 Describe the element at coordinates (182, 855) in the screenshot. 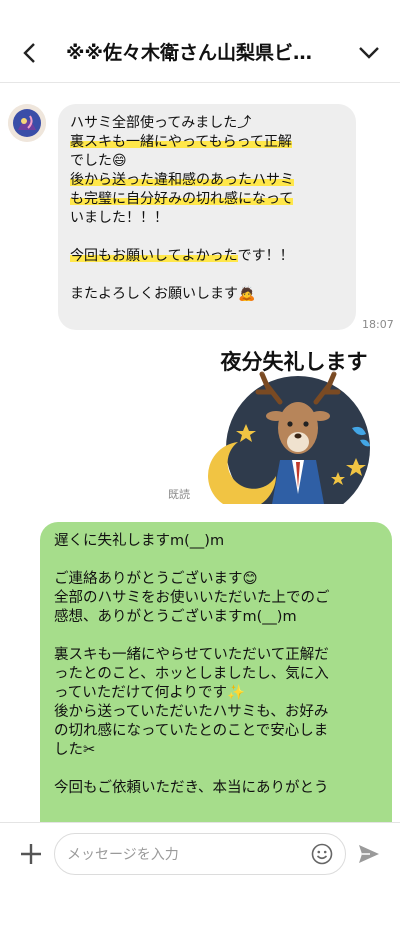

I see `message-input` at that location.